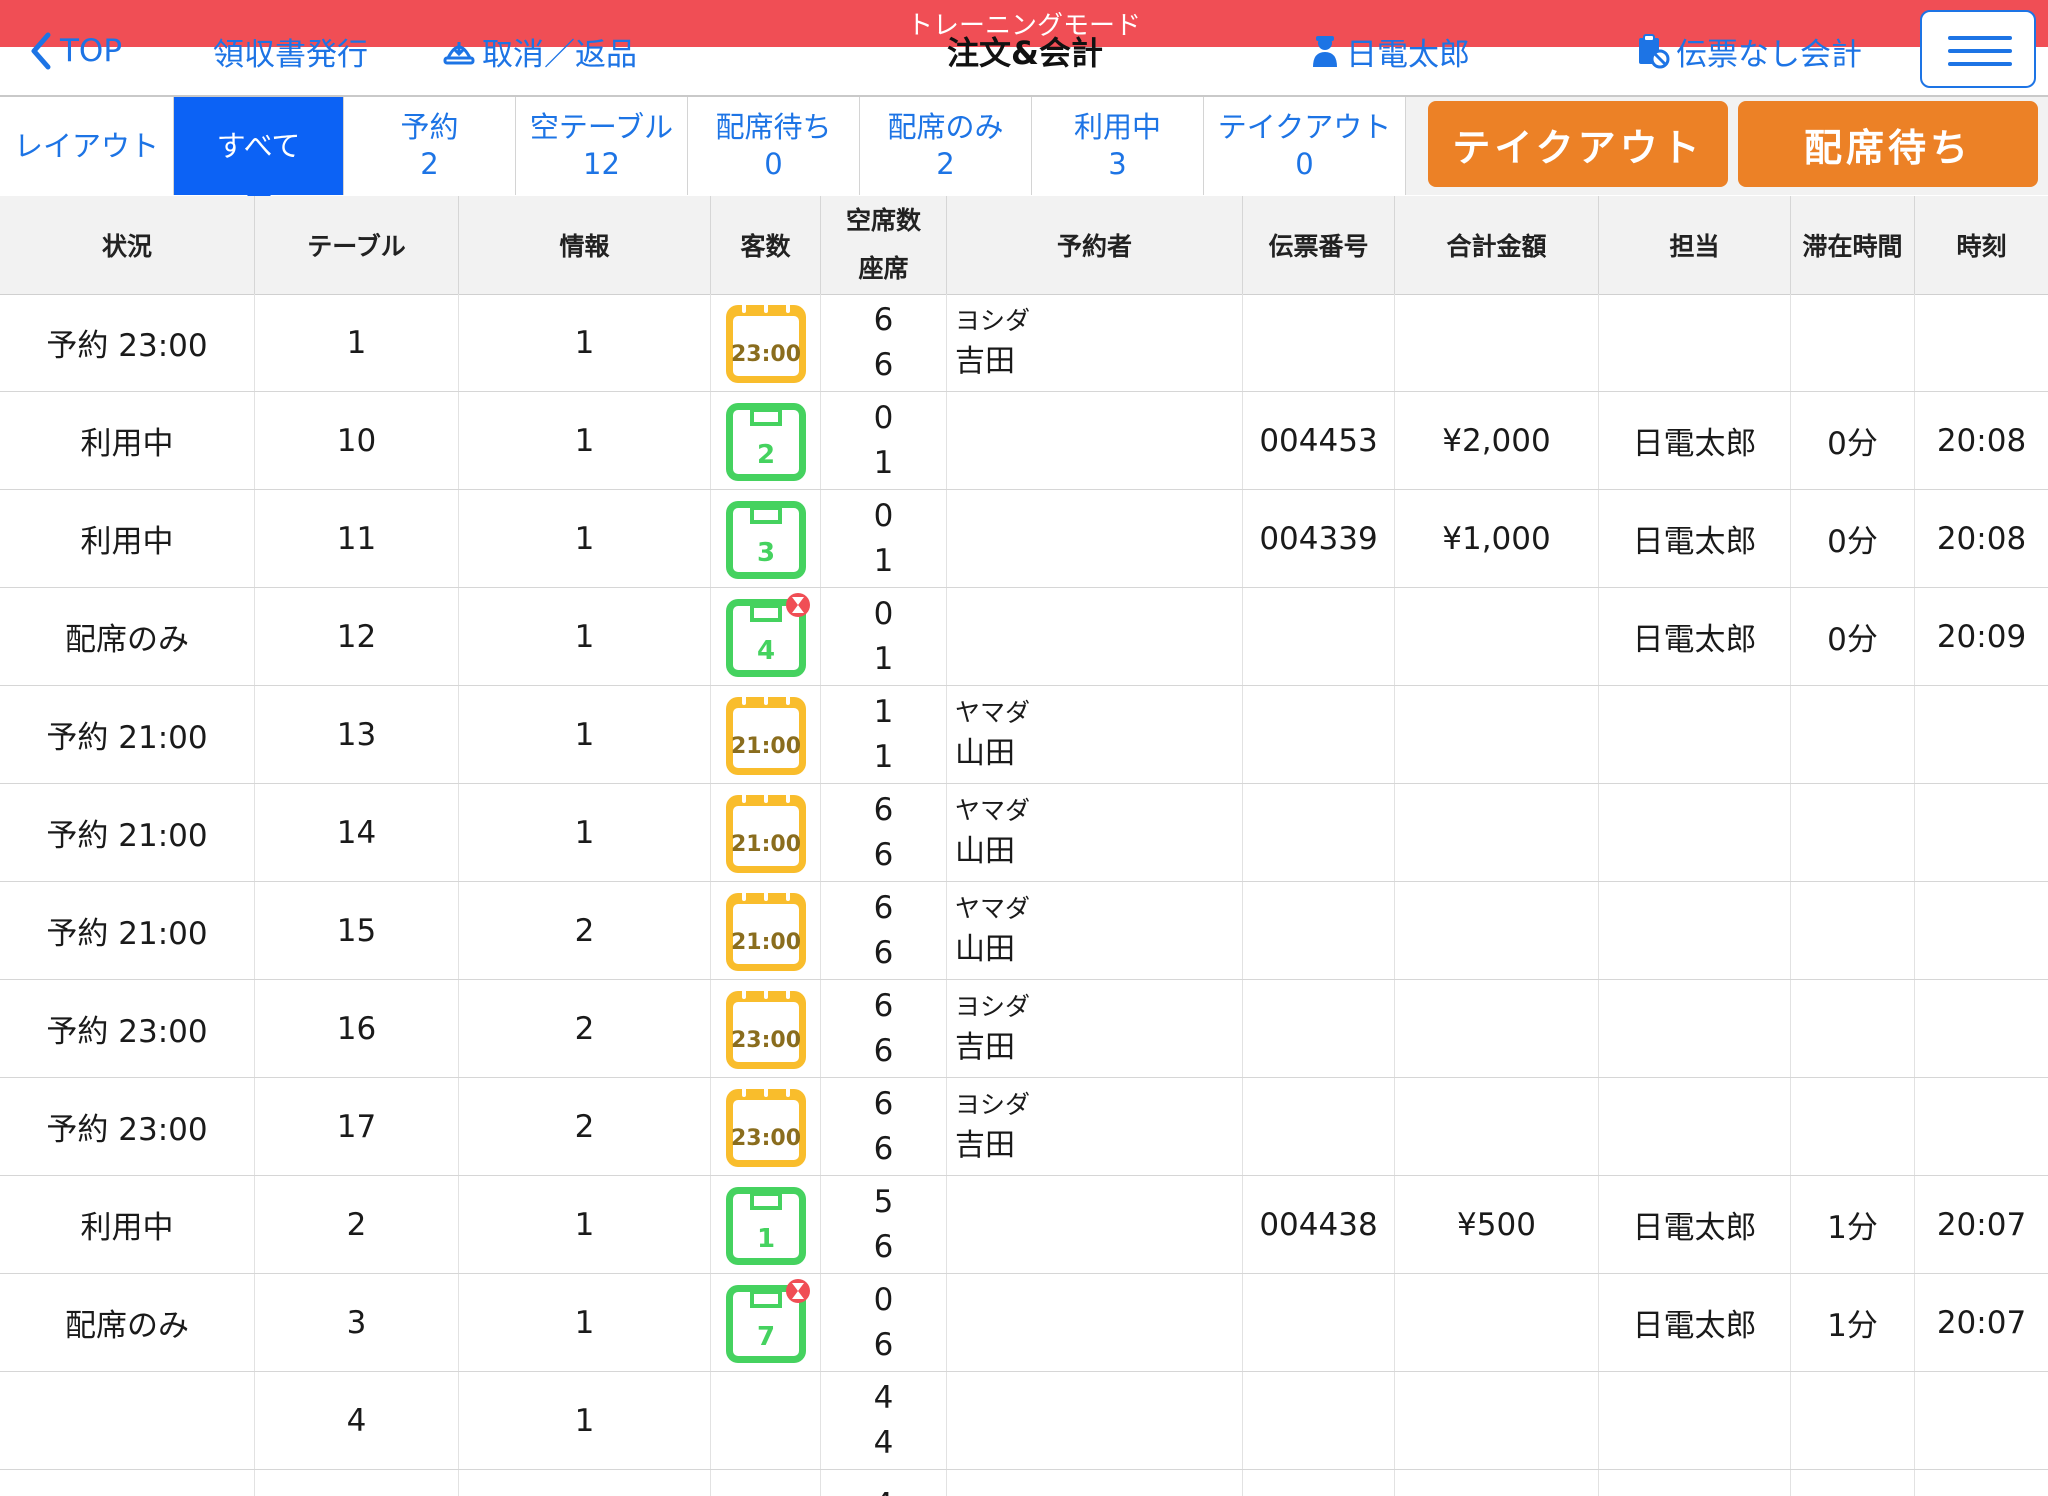 The height and width of the screenshot is (1496, 2048). Describe the element at coordinates (585, 245) in the screenshot. I see `col-info: 情報` at that location.